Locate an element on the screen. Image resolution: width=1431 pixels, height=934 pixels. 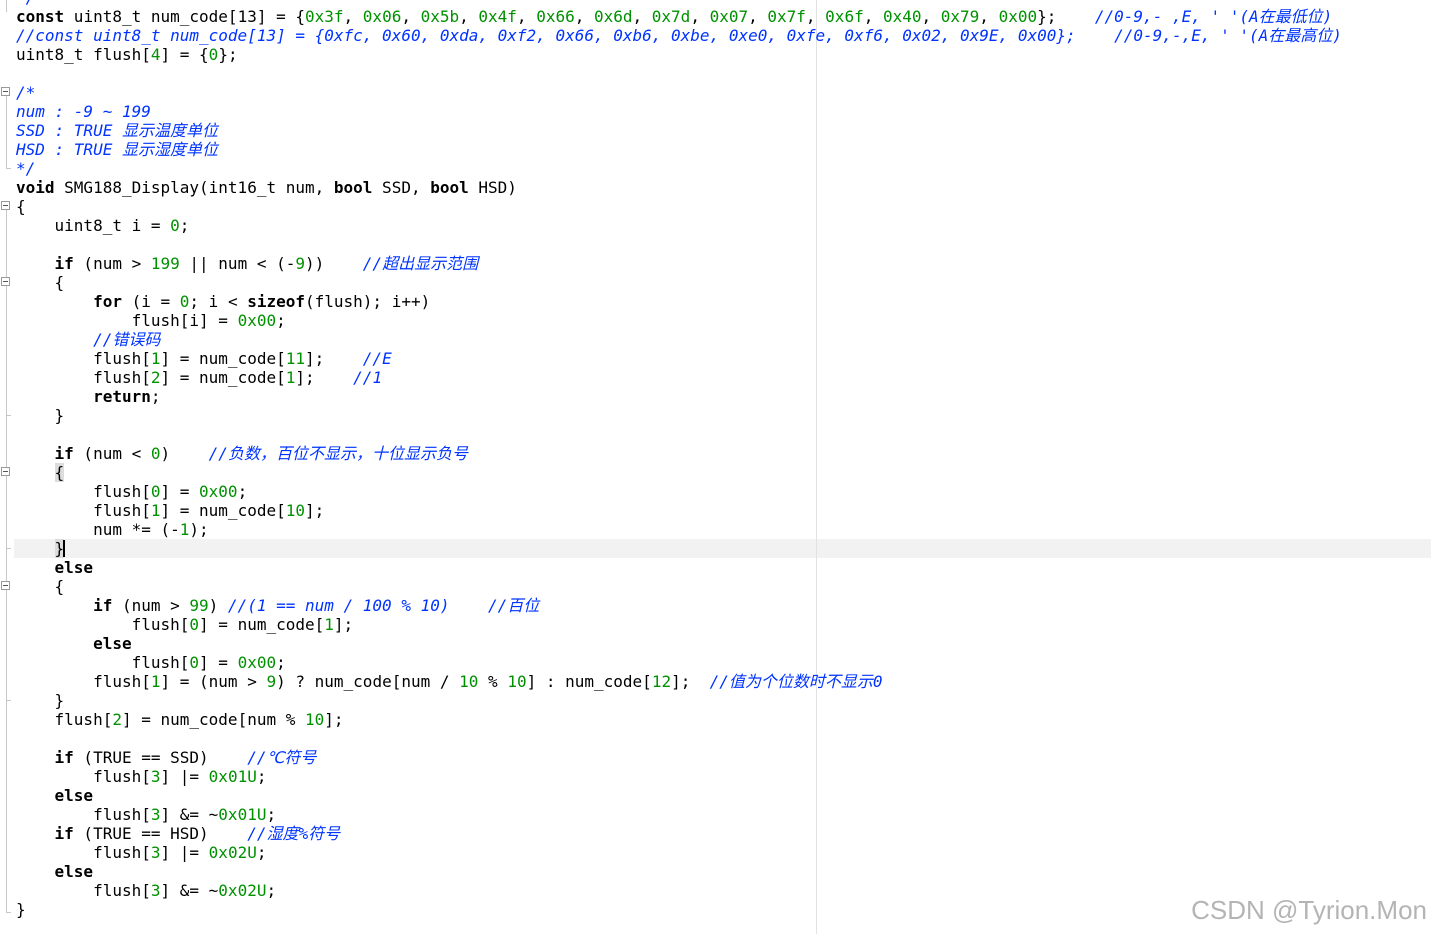
number-token: 0x40 is located at coordinates (902, 16).